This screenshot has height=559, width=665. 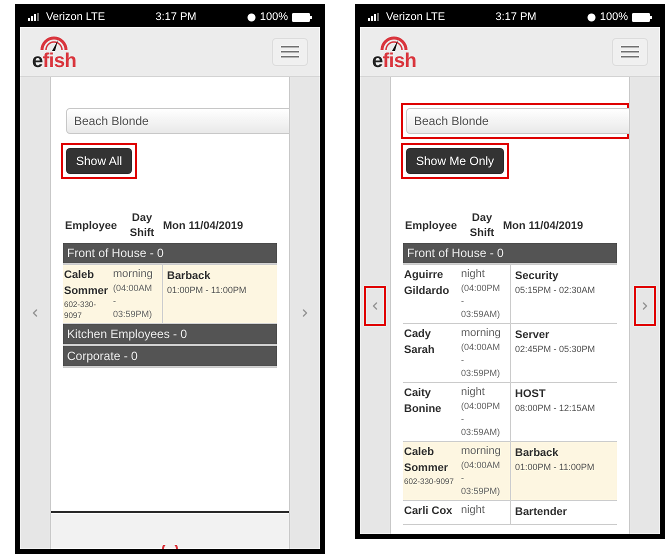 I want to click on filter-button: Show Me Only, so click(x=455, y=161).